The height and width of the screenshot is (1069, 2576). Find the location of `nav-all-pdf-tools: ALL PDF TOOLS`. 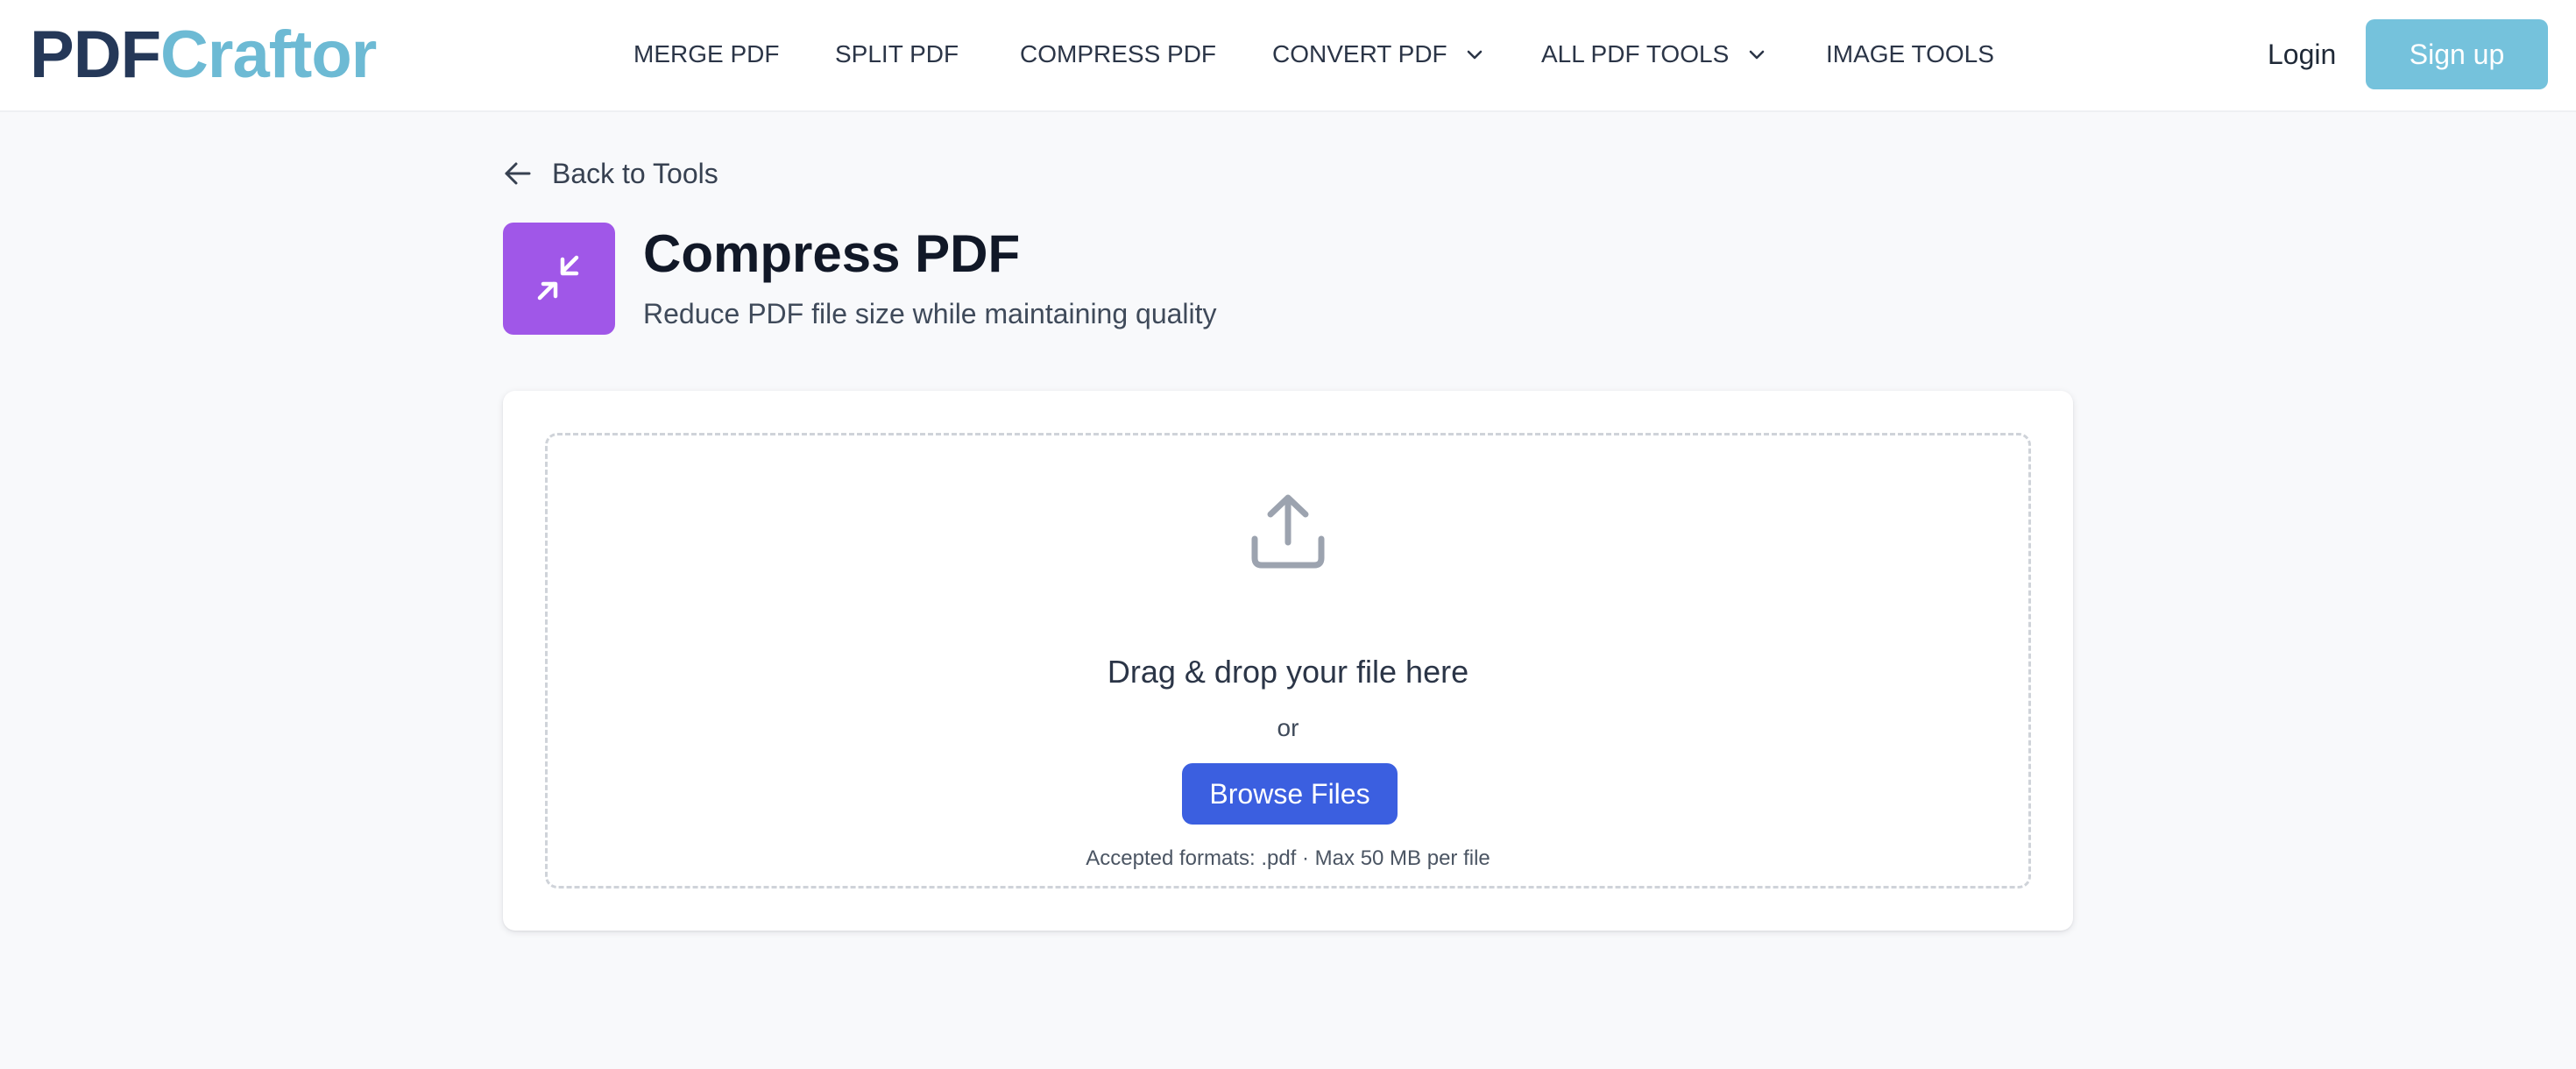

nav-all-pdf-tools: ALL PDF TOOLS is located at coordinates (1653, 54).